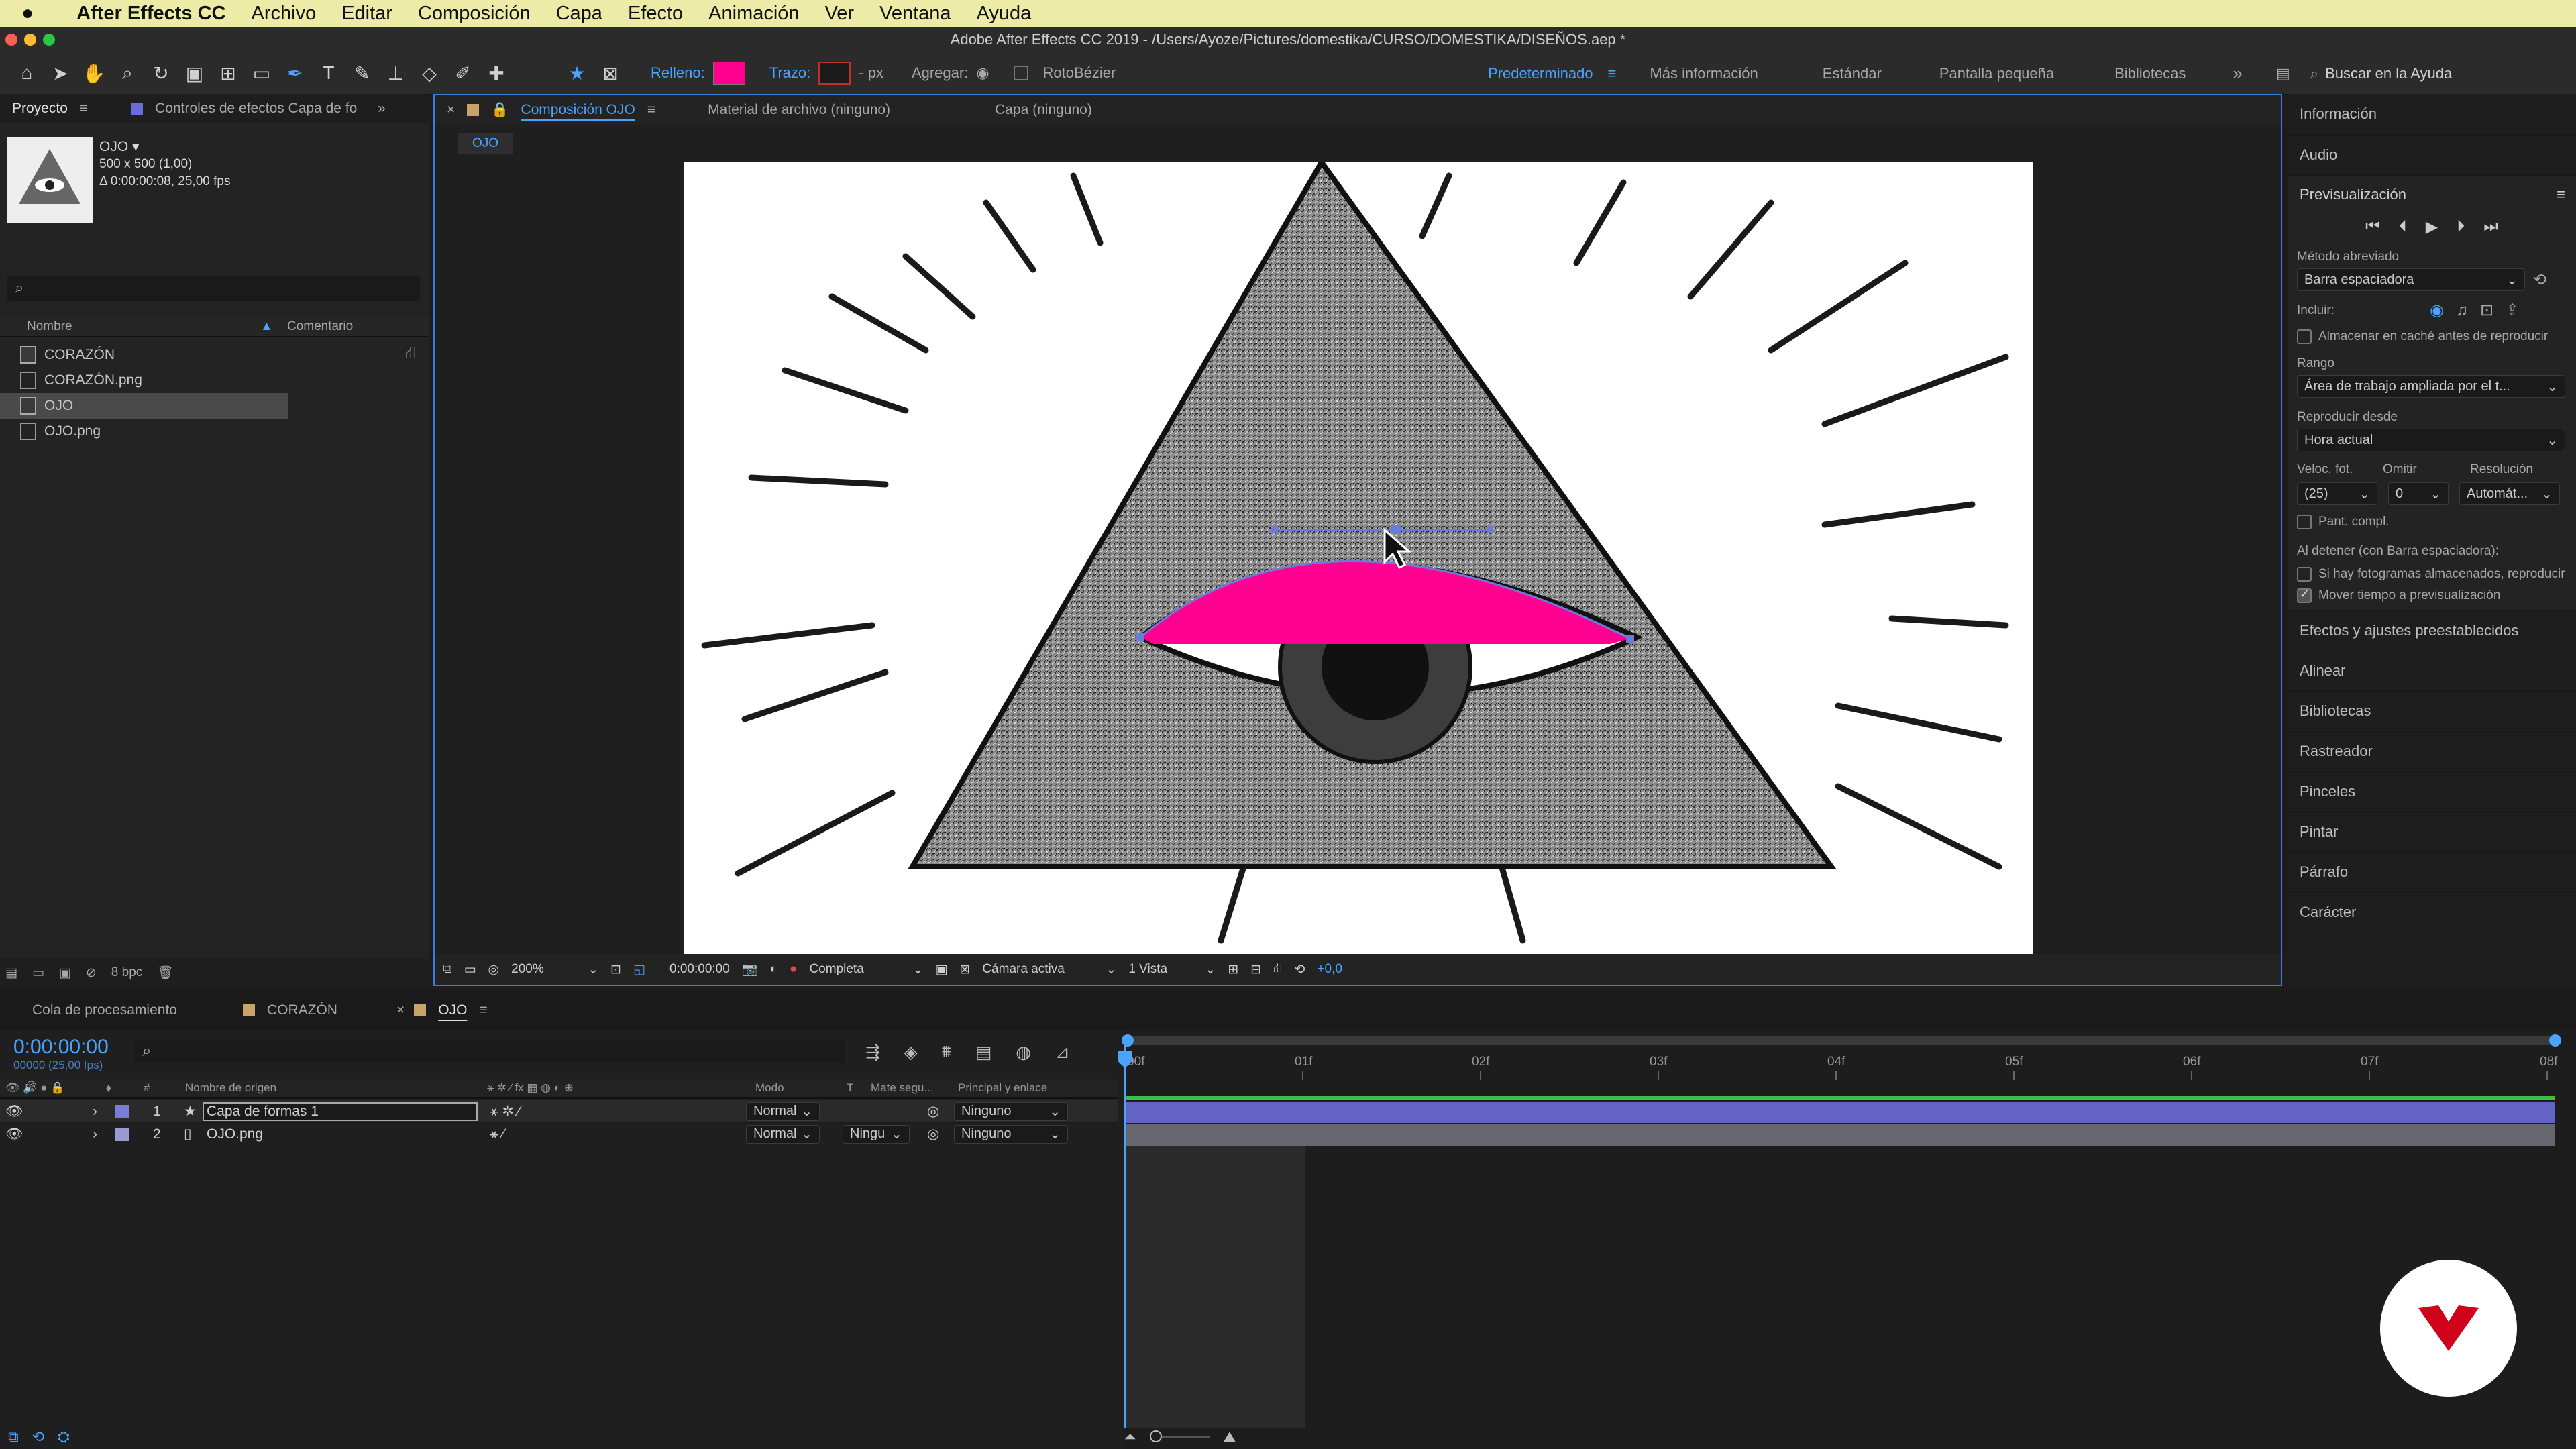 The height and width of the screenshot is (1449, 2576). I want to click on panel-menu-icon: ≡, so click(84, 109).